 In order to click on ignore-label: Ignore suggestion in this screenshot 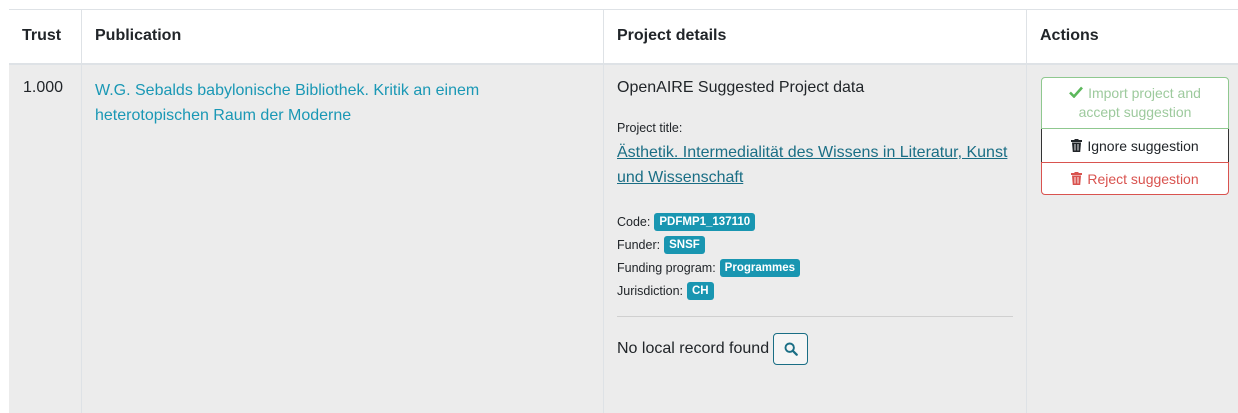, I will do `click(1143, 145)`.